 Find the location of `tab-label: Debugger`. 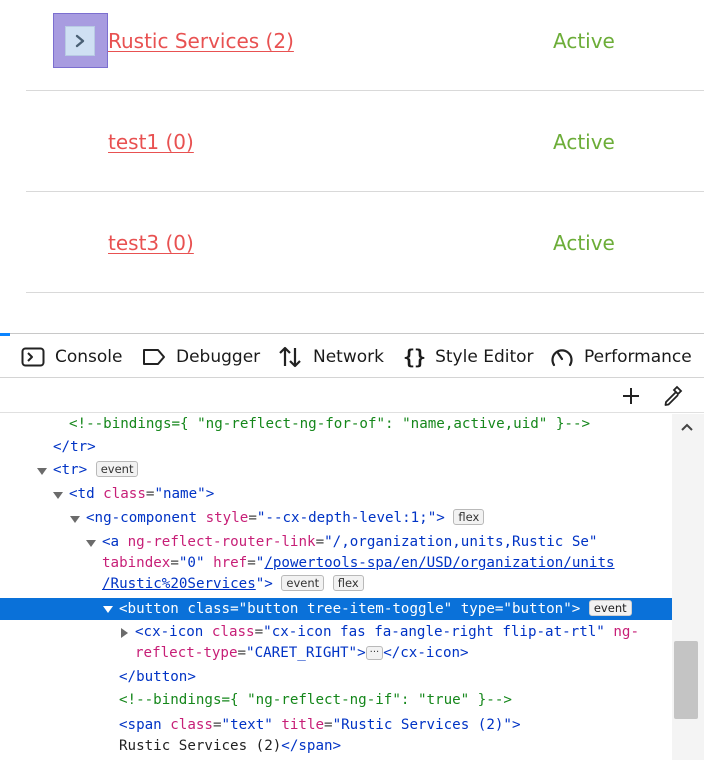

tab-label: Debugger is located at coordinates (218, 357).